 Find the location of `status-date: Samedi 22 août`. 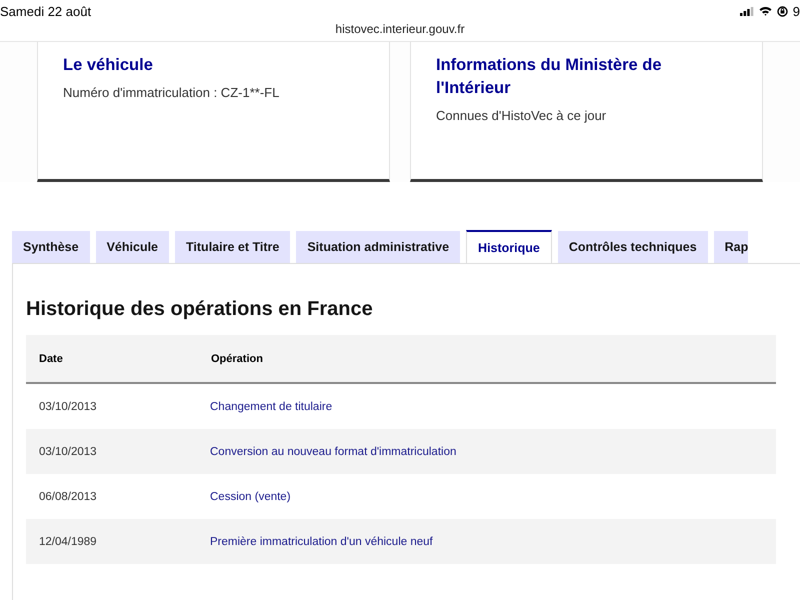

status-date: Samedi 22 août is located at coordinates (46, 11).